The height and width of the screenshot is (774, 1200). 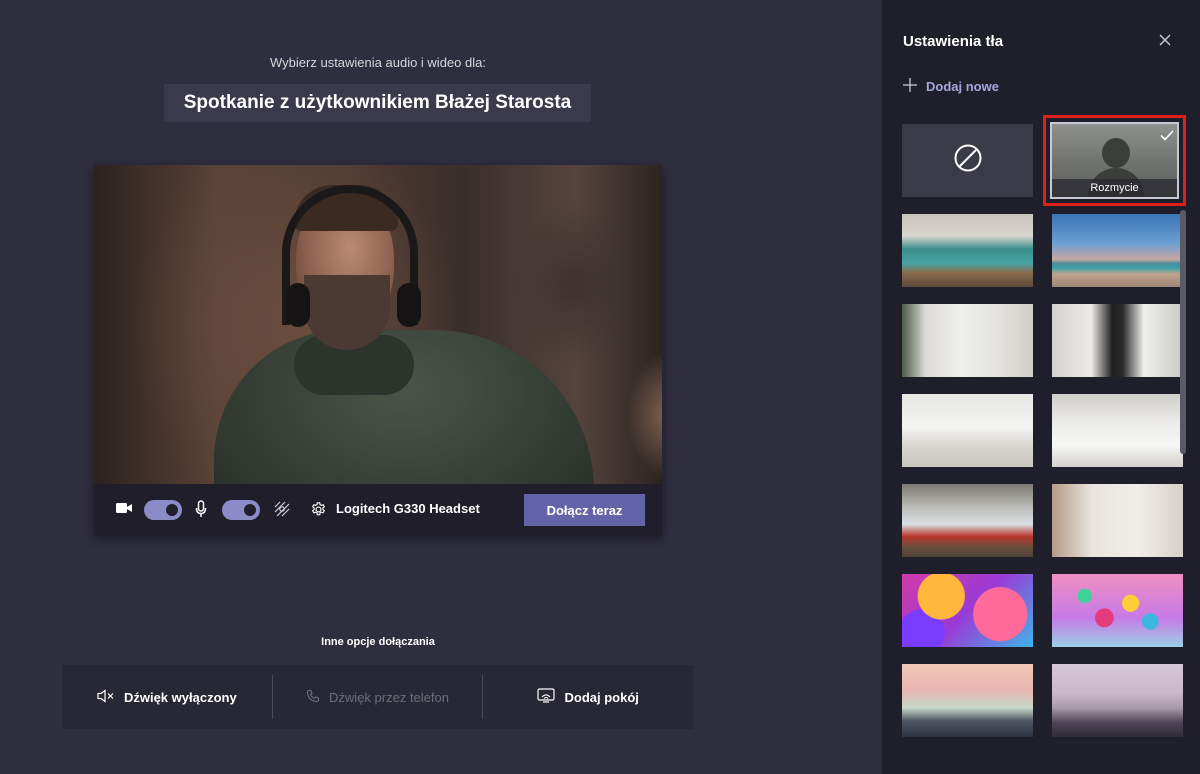 I want to click on headset-ear-left, so click(x=298, y=305).